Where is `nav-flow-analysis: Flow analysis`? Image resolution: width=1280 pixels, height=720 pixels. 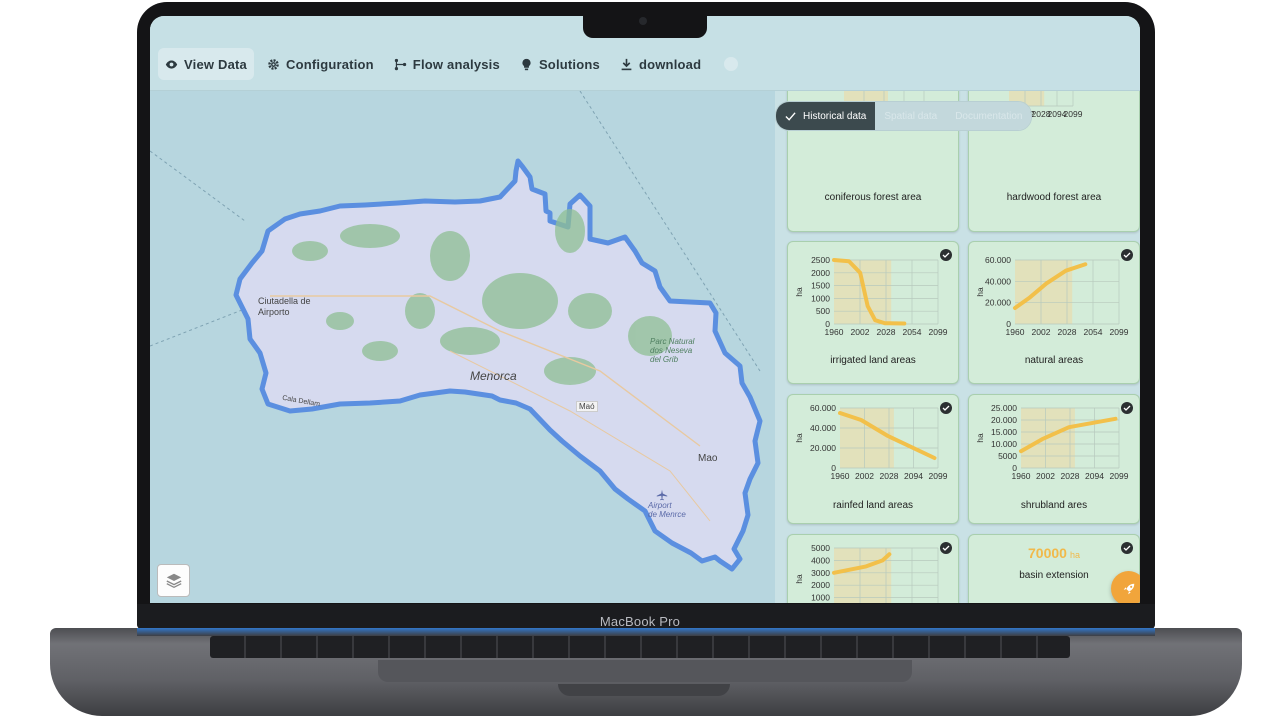
nav-flow-analysis: Flow analysis is located at coordinates (447, 64).